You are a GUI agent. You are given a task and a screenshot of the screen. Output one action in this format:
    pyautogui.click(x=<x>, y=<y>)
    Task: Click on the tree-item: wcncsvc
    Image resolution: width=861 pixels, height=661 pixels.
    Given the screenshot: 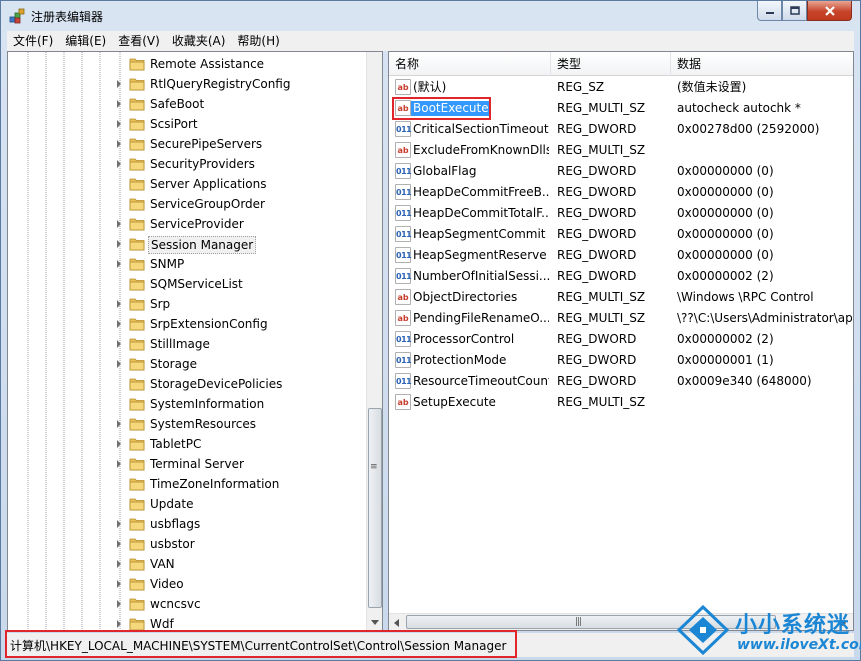 What is the action you would take?
    pyautogui.click(x=188, y=604)
    